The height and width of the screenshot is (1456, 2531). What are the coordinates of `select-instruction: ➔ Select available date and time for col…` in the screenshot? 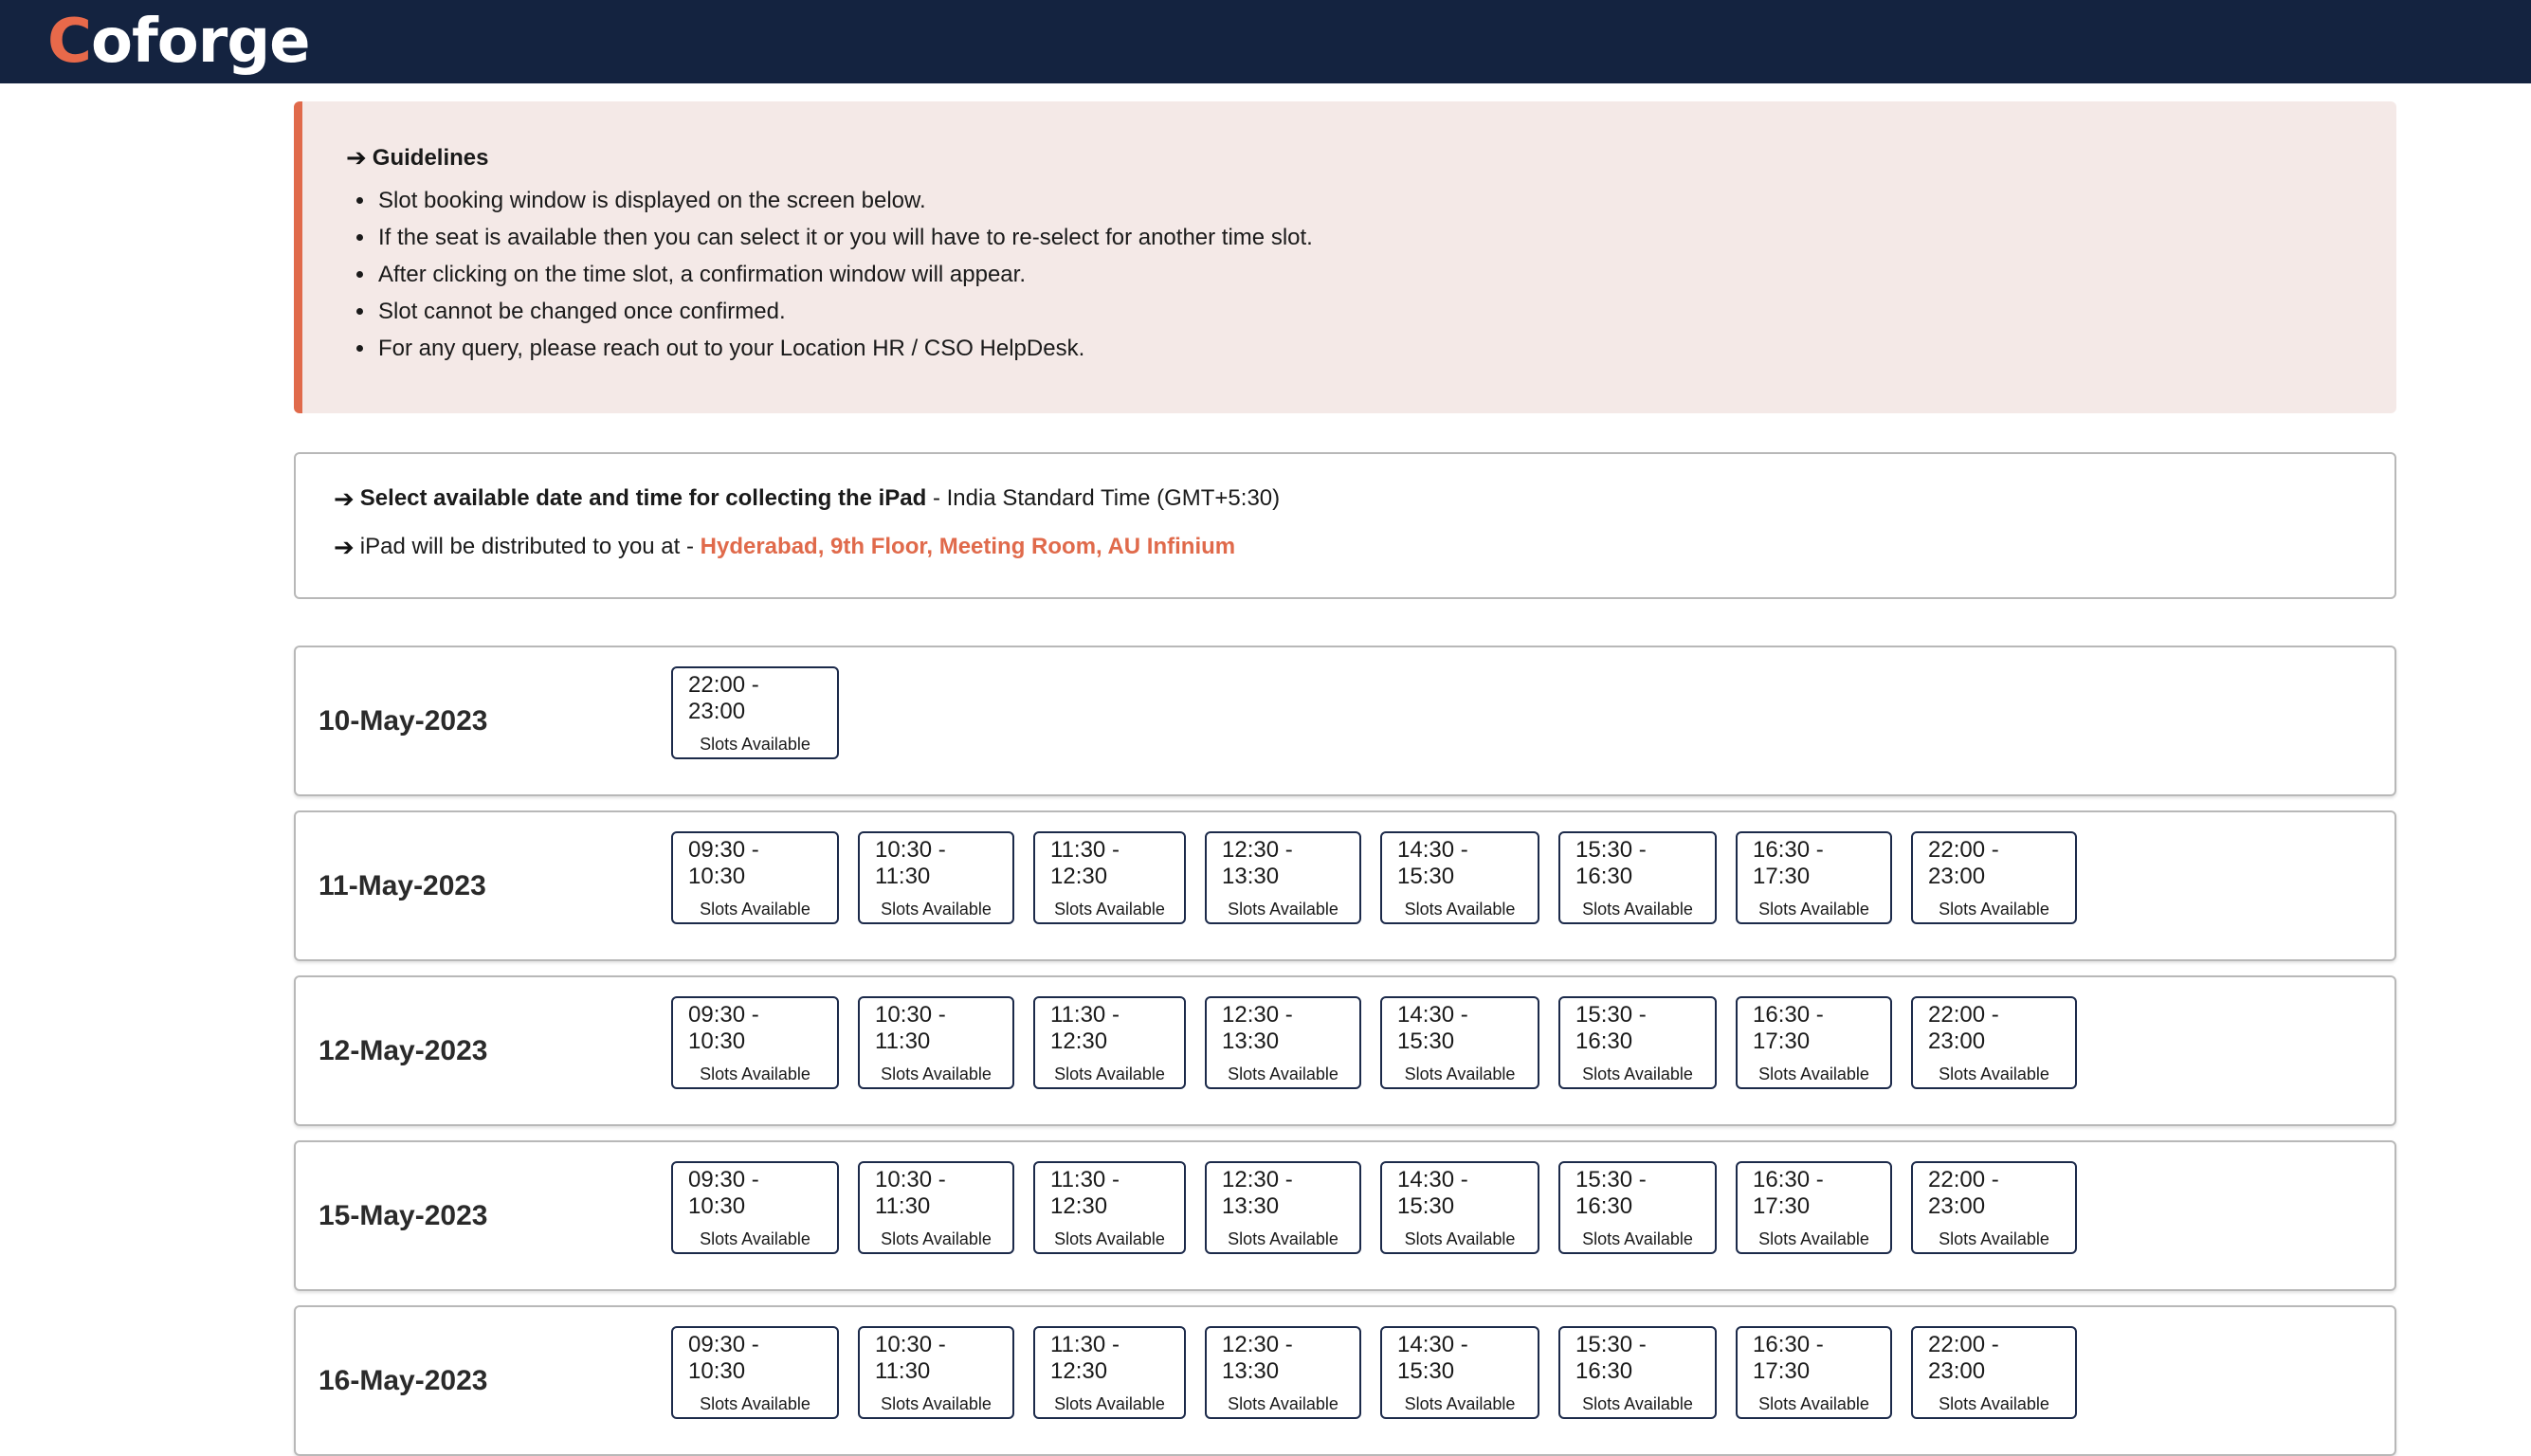 It's located at (1364, 498).